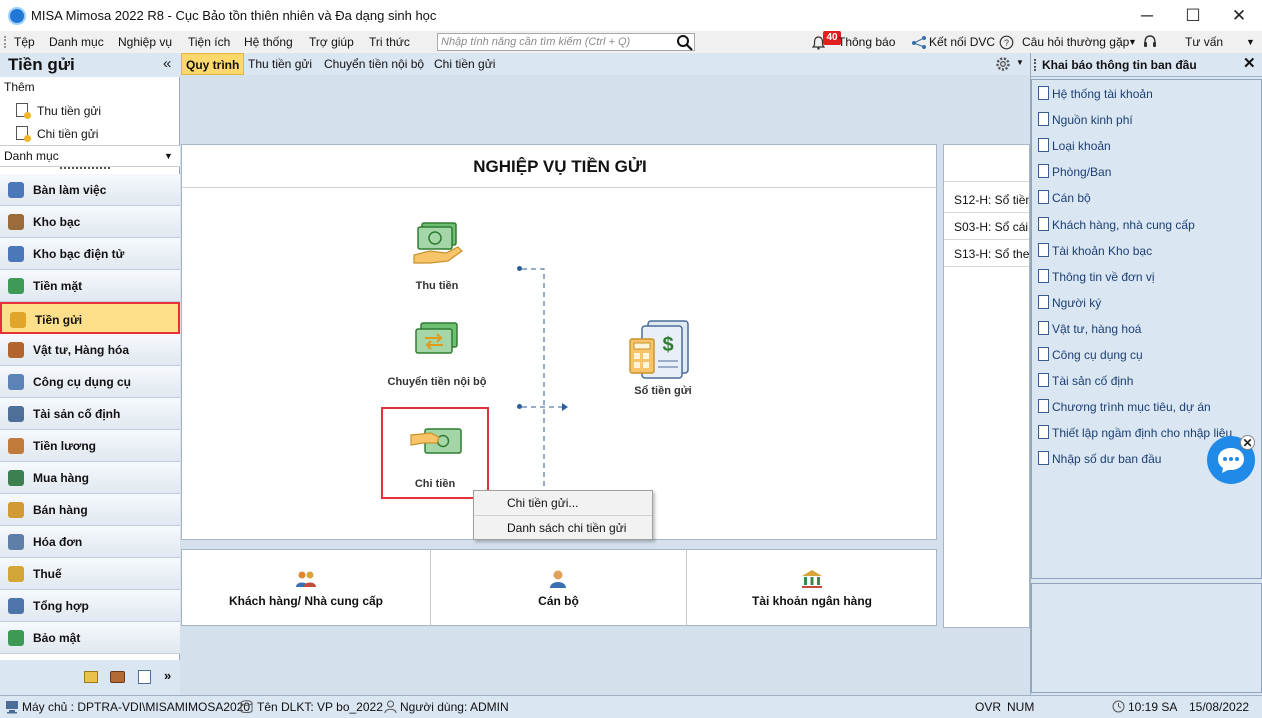 The image size is (1262, 718). Describe the element at coordinates (1148, 355) in the screenshot. I see `setup-item: Công cụ dụng cụ` at that location.